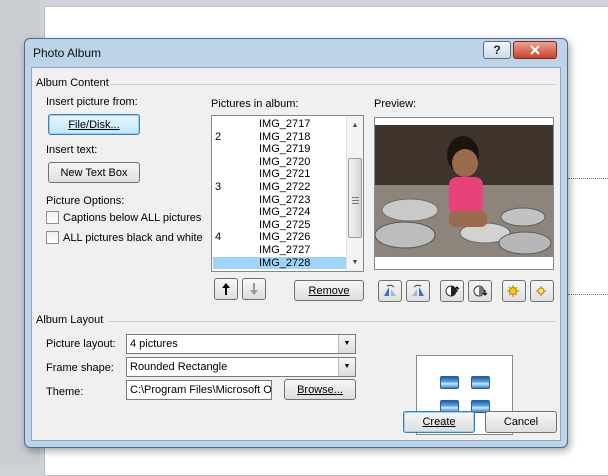 This screenshot has width=608, height=476. I want to click on brightness-up-icon, so click(513, 291).